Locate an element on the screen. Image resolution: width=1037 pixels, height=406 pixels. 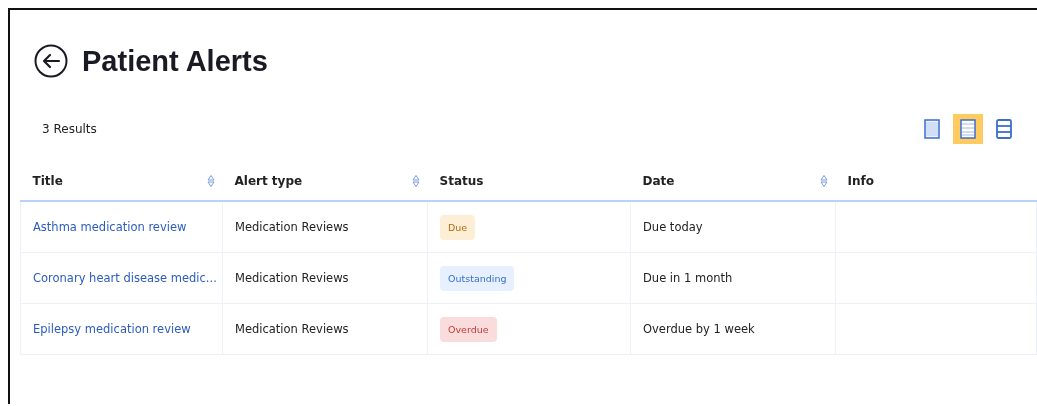
status-badge: Outstanding is located at coordinates (477, 278).